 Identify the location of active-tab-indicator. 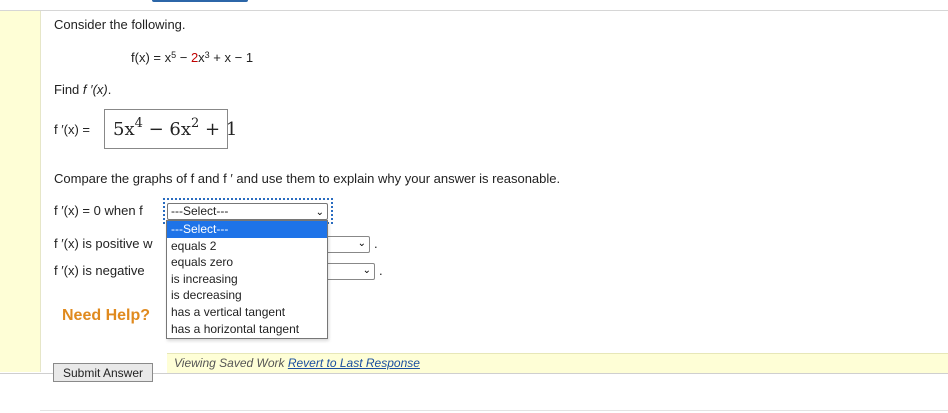
(200, 1).